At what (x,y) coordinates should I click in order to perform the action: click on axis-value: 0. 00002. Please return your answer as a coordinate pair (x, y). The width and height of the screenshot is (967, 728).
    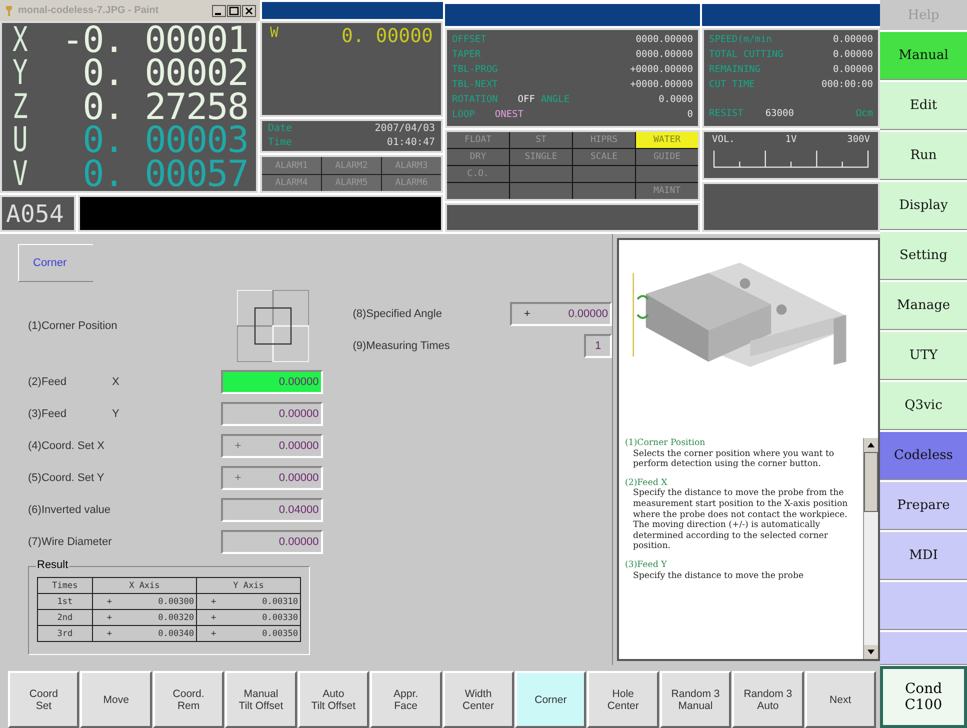
    Looking at the image, I should click on (165, 73).